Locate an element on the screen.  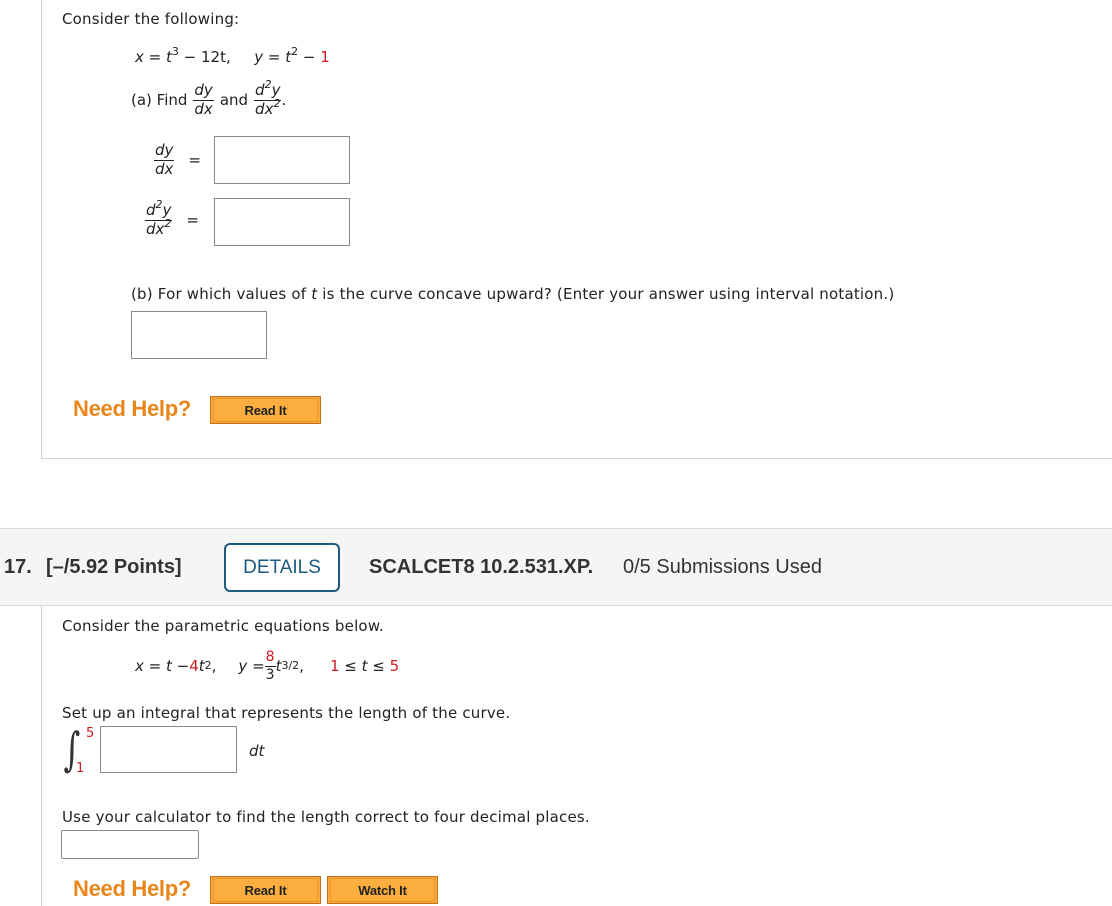
parametric-equations: x = t3 − 12t, y = t2 − 1 is located at coordinates (232, 55).